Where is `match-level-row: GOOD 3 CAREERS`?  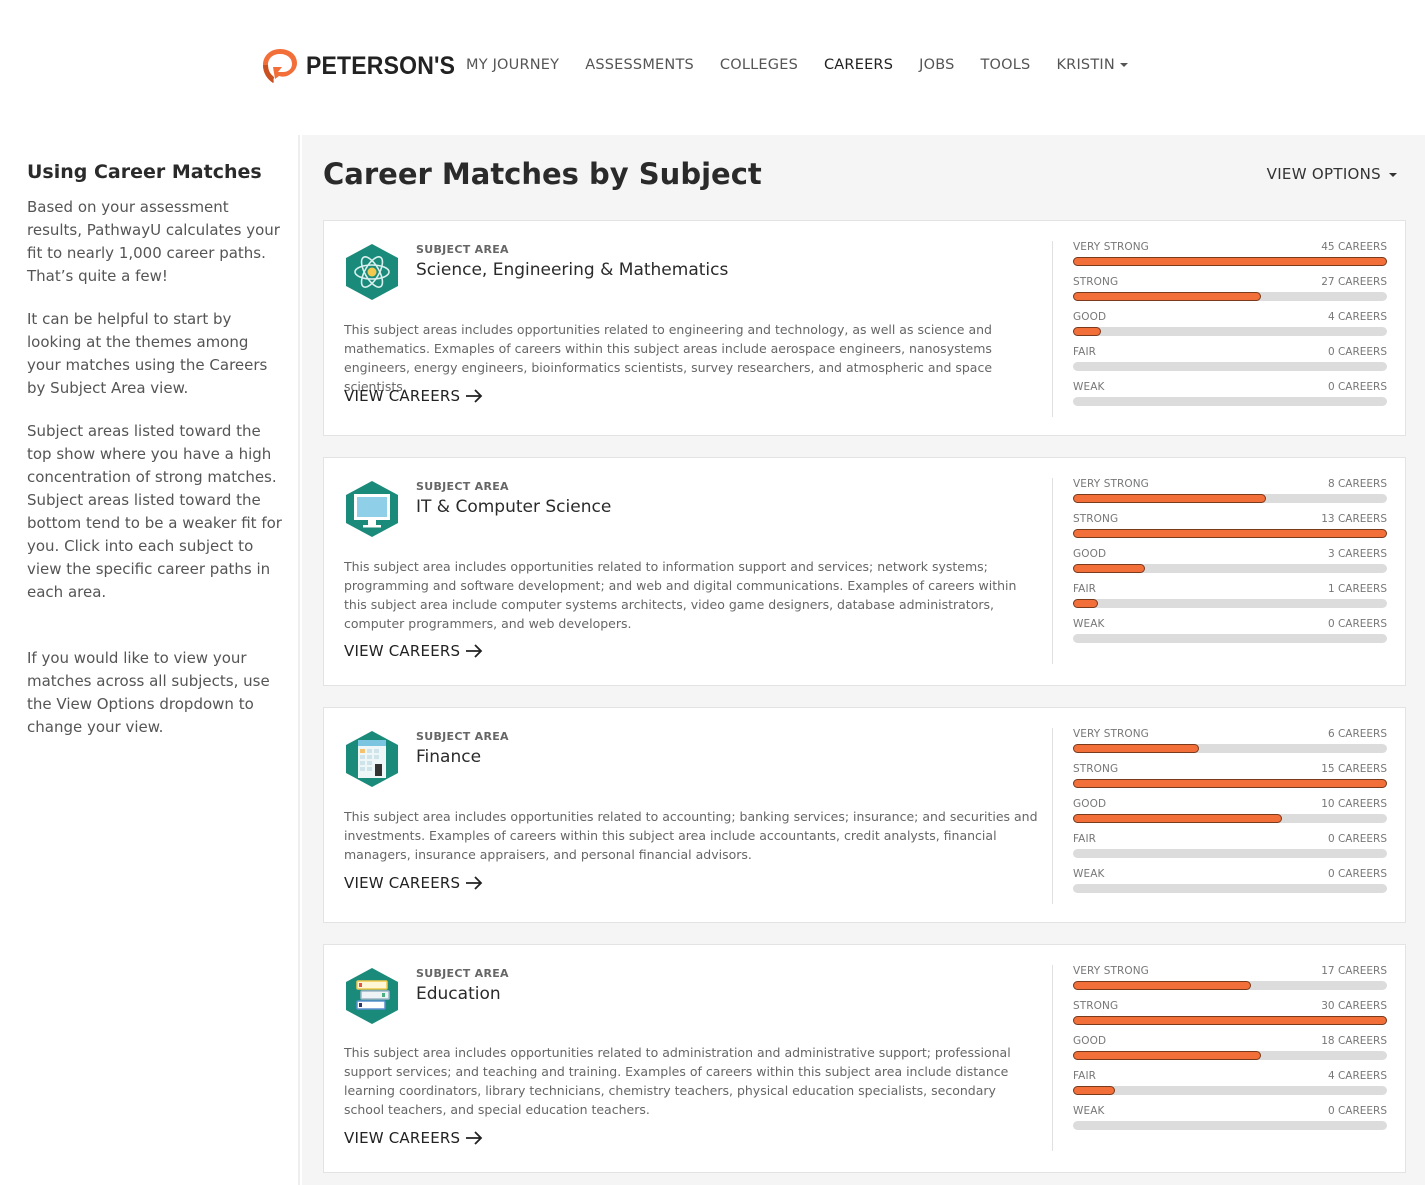
match-level-row: GOOD 3 CAREERS is located at coordinates (1230, 565).